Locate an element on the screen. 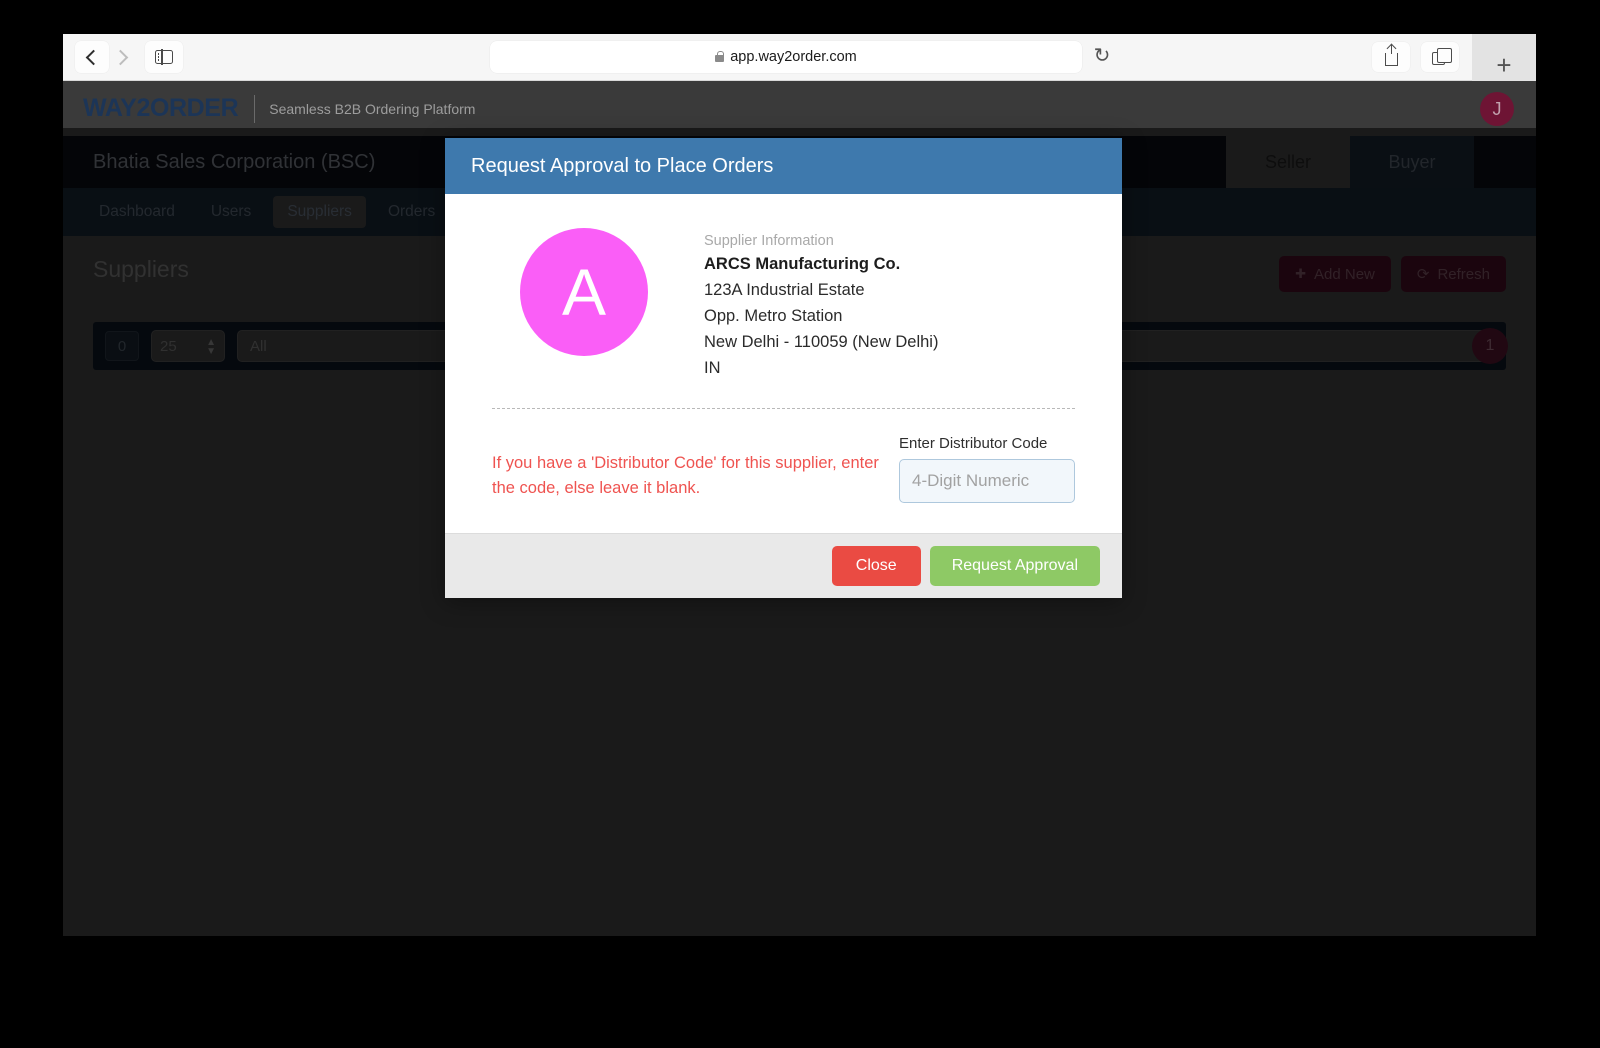  browser-toolbar: app.way2order.com ↻ + is located at coordinates (799, 65).